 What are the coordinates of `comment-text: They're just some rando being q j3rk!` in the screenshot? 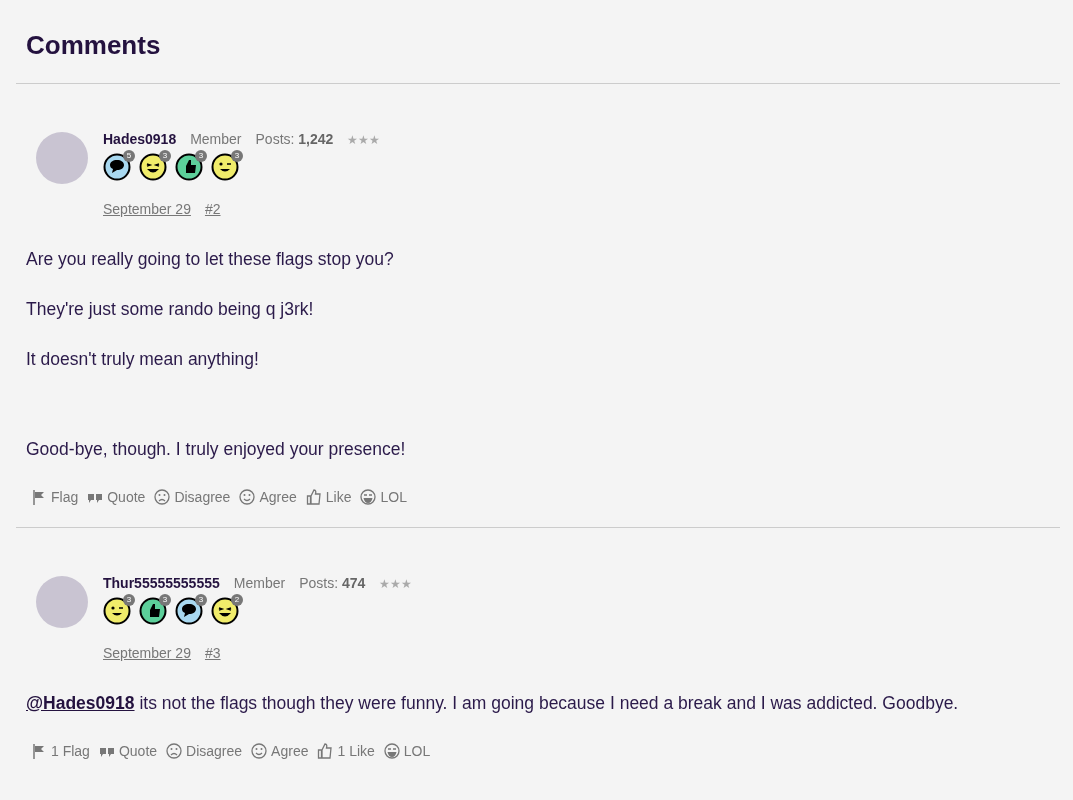 It's located at (170, 309).